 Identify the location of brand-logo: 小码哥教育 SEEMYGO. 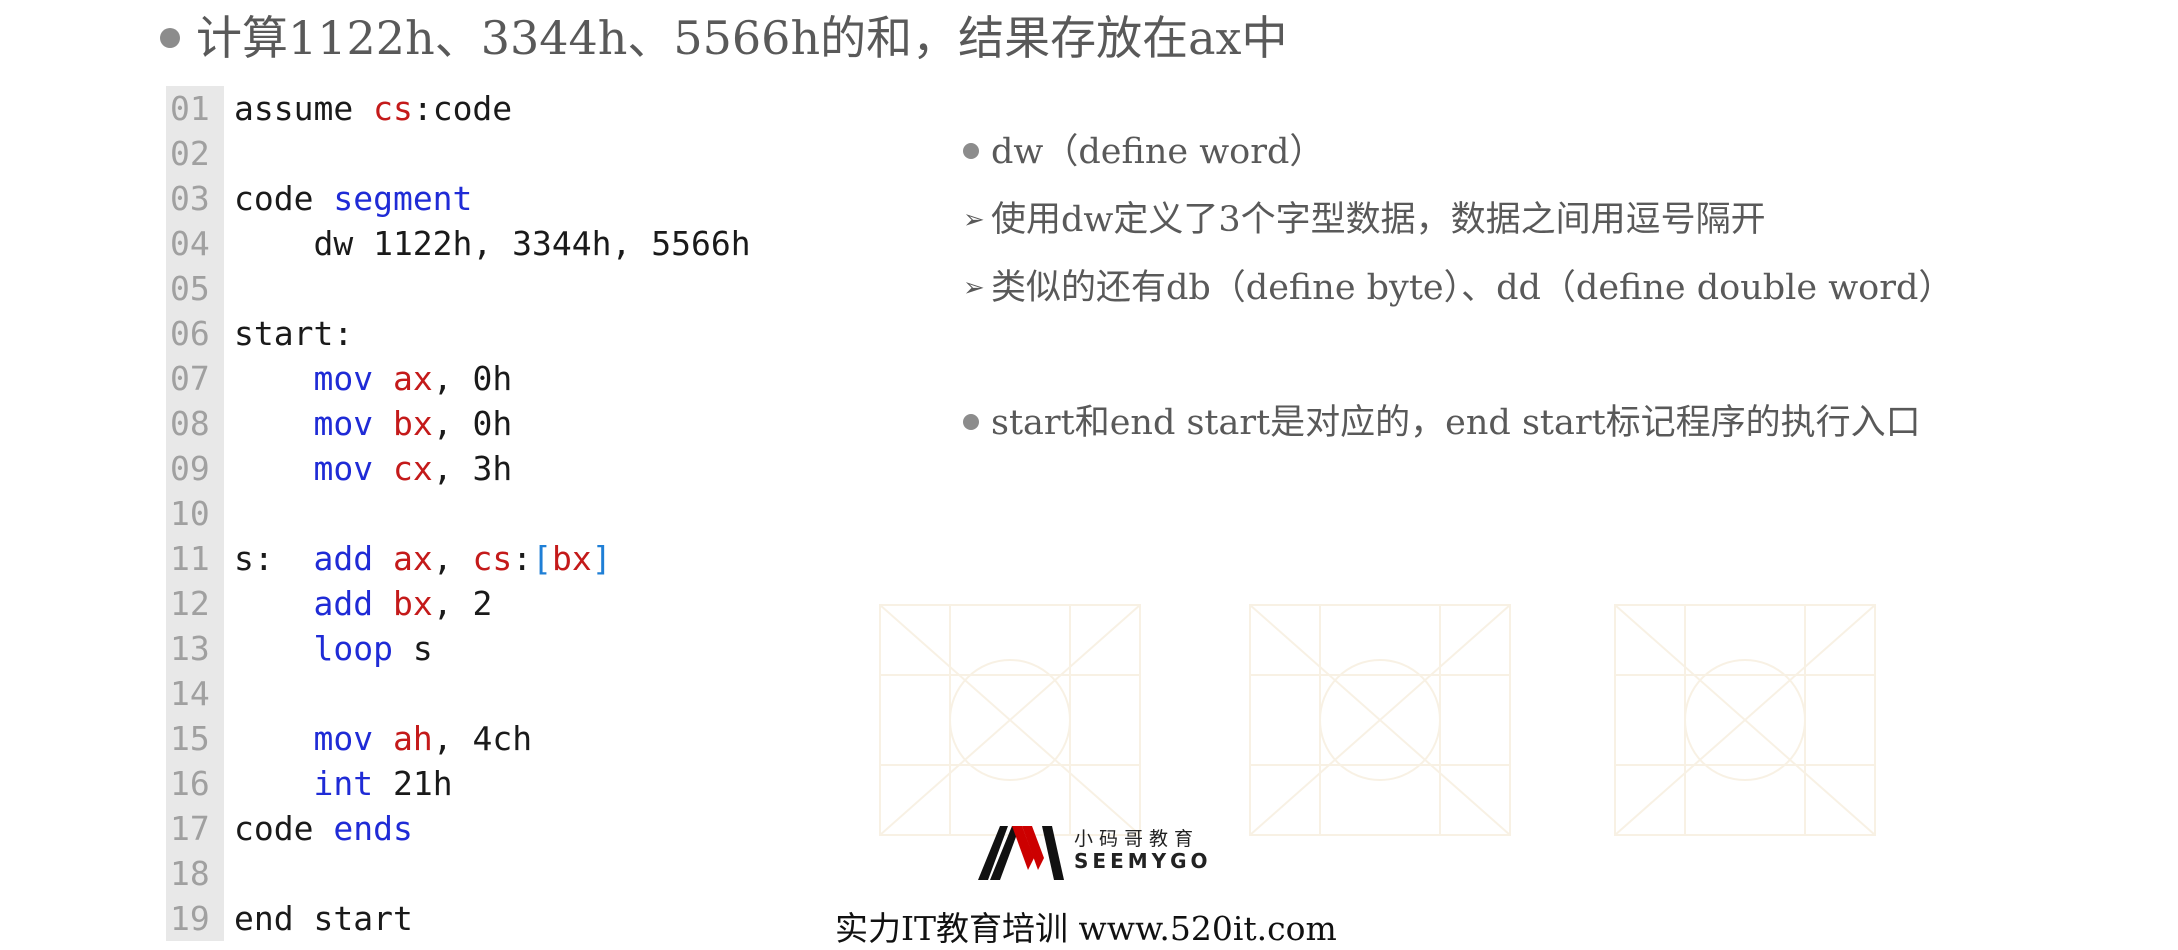
(1094, 850).